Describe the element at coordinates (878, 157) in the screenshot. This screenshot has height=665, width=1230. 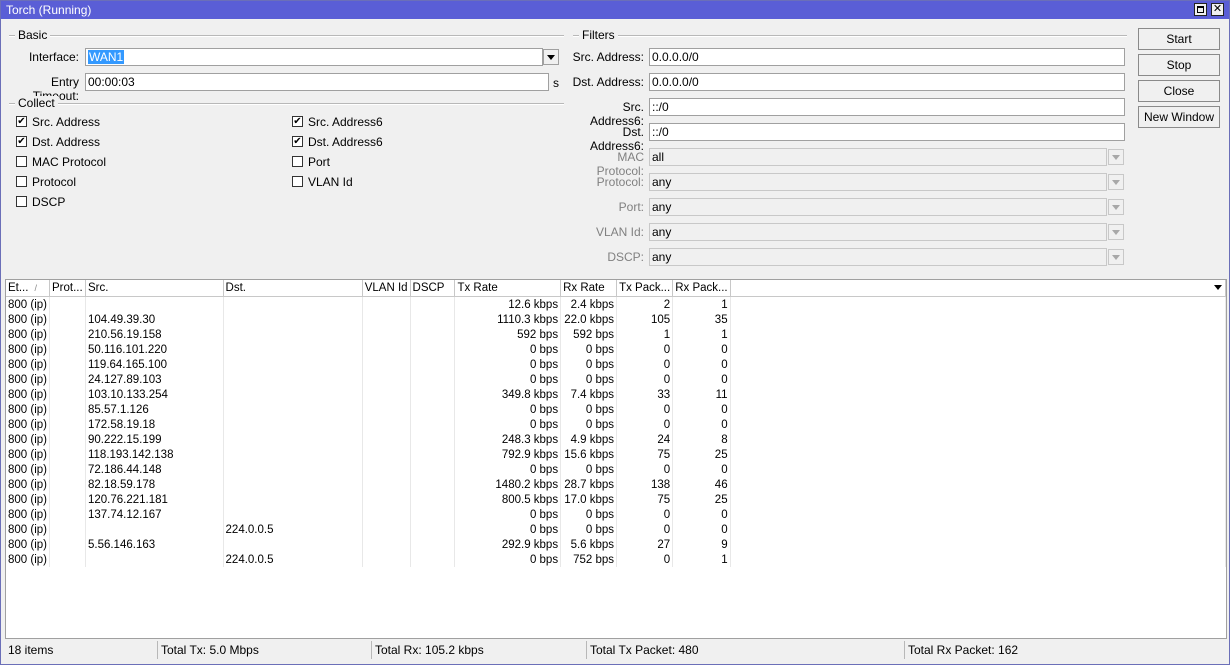
I see `mac-protocol-select: all` at that location.